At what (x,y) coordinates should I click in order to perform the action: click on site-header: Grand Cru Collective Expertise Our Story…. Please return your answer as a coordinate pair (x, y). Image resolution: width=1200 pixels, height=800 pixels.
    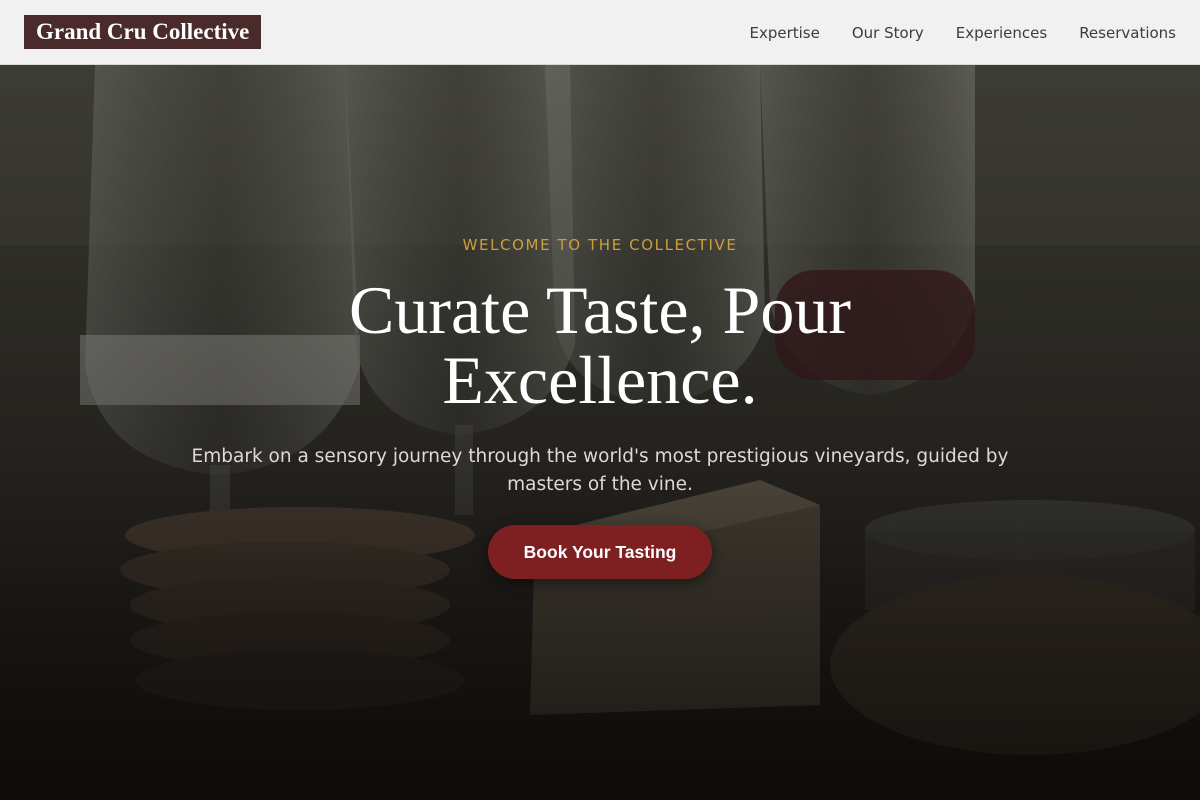
    Looking at the image, I should click on (600, 32).